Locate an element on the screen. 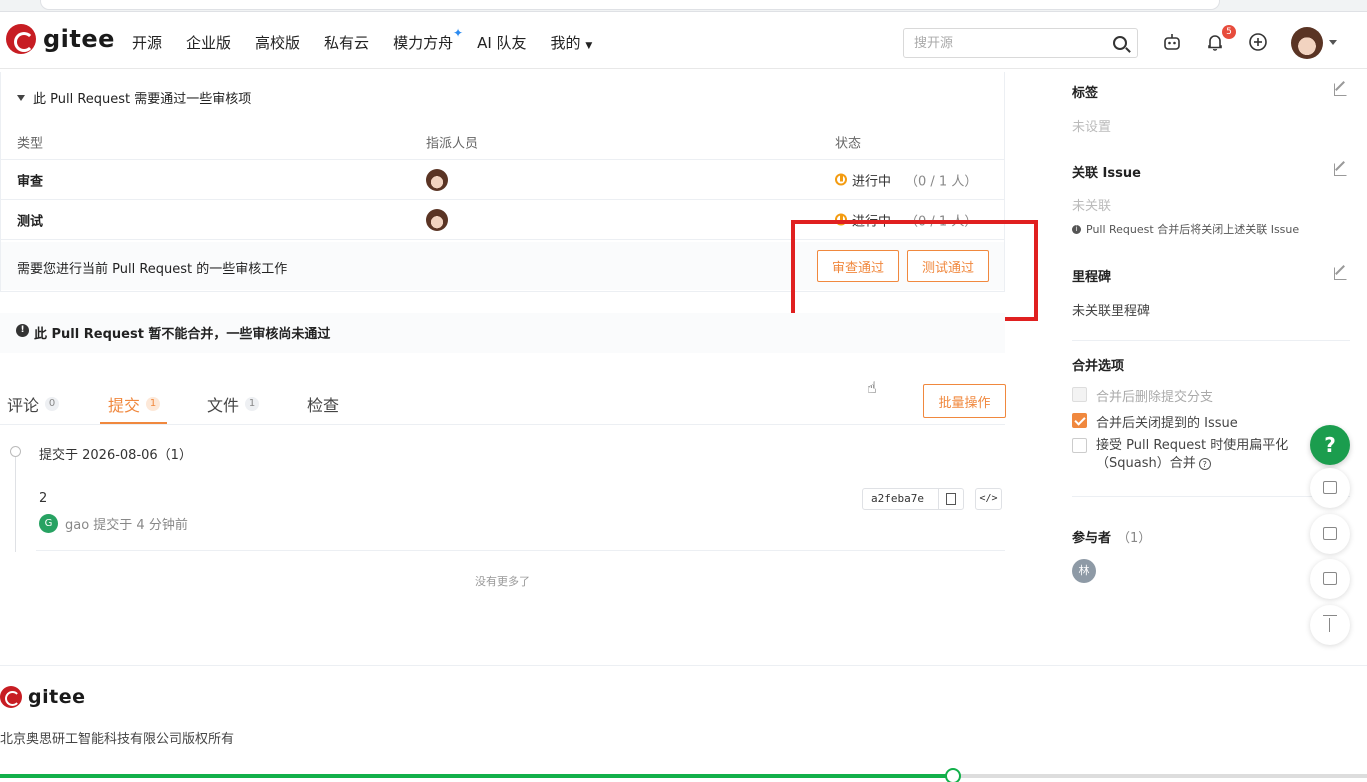  copyright-text: 北京奥思研工智能科技有限公司版权所有 is located at coordinates (117, 739).